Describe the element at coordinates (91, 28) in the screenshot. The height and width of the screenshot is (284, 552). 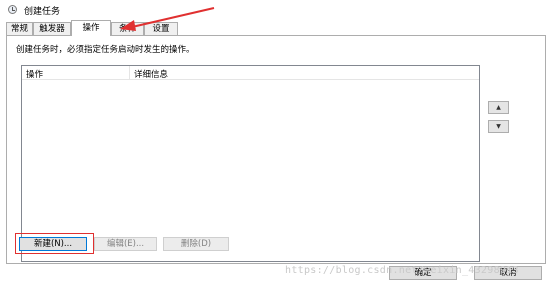
I see `tab-actions: 操作` at that location.